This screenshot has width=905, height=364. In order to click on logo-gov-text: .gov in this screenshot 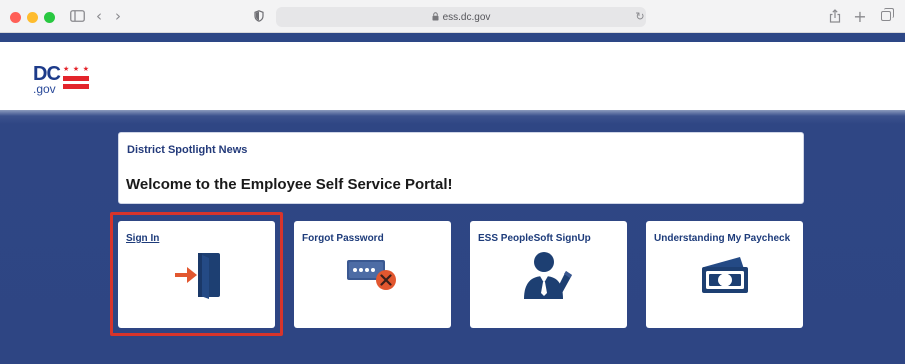, I will do `click(44, 89)`.